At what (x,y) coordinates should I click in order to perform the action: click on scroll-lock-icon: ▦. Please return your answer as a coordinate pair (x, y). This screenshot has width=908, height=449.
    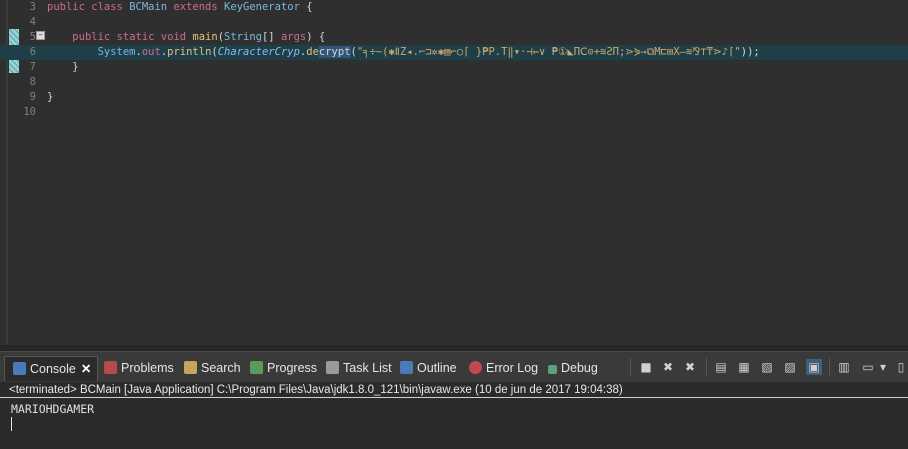
    Looking at the image, I should click on (744, 367).